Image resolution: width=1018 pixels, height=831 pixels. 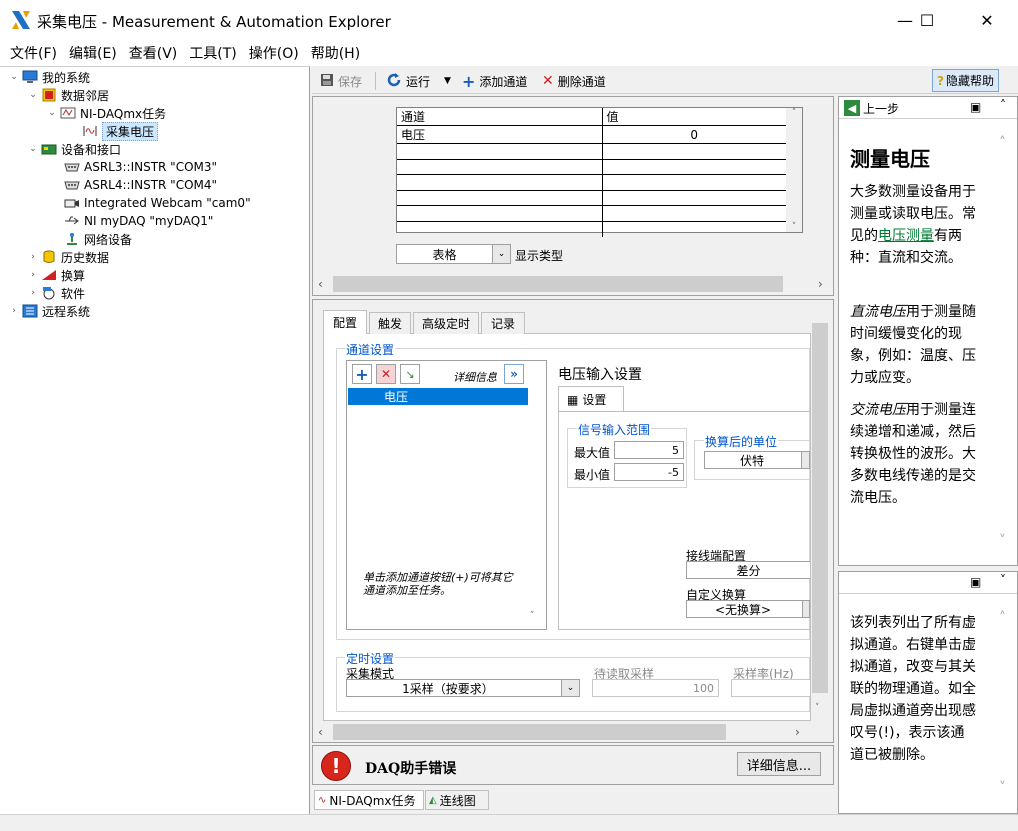 What do you see at coordinates (68, 95) in the screenshot?
I see `tree-node-data-neighborhood: ⌄ 数据邻居` at bounding box center [68, 95].